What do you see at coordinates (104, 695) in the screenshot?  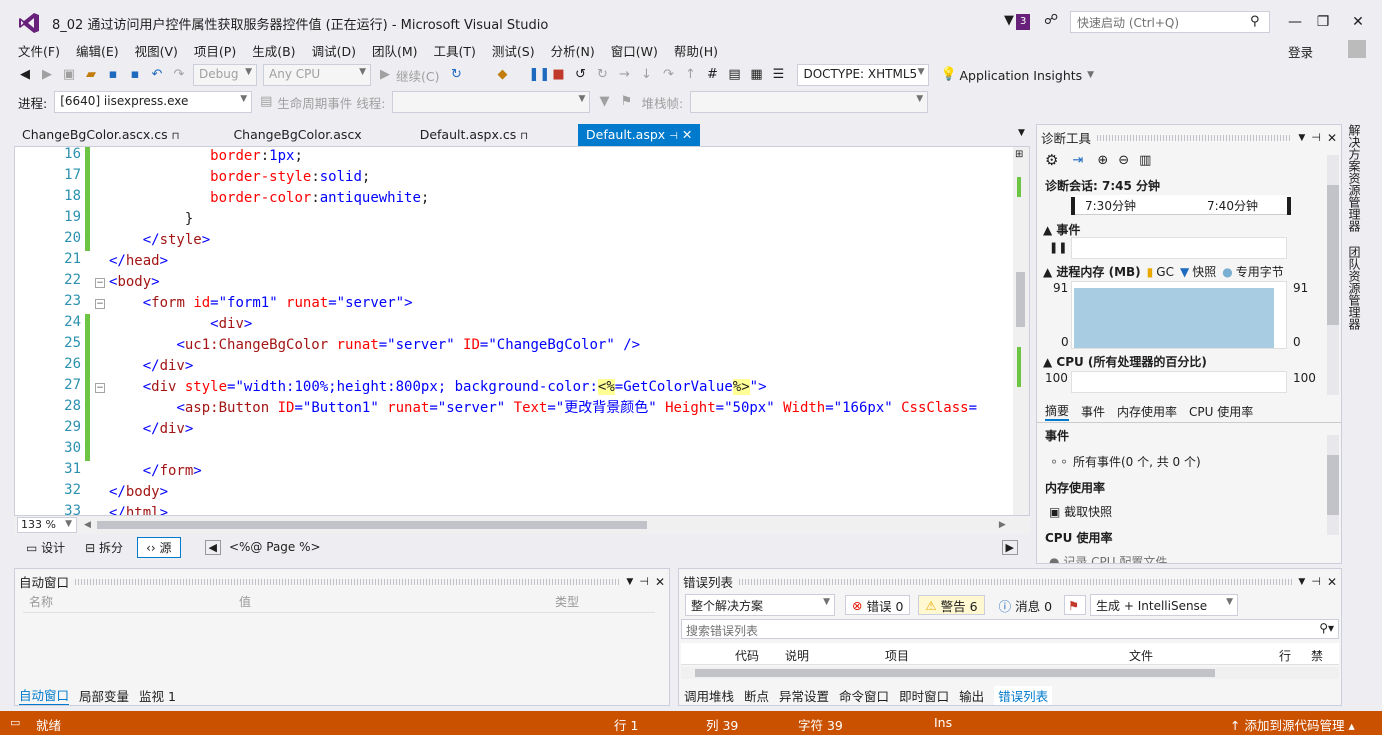 I see `autos-tab-1: 局部变量` at bounding box center [104, 695].